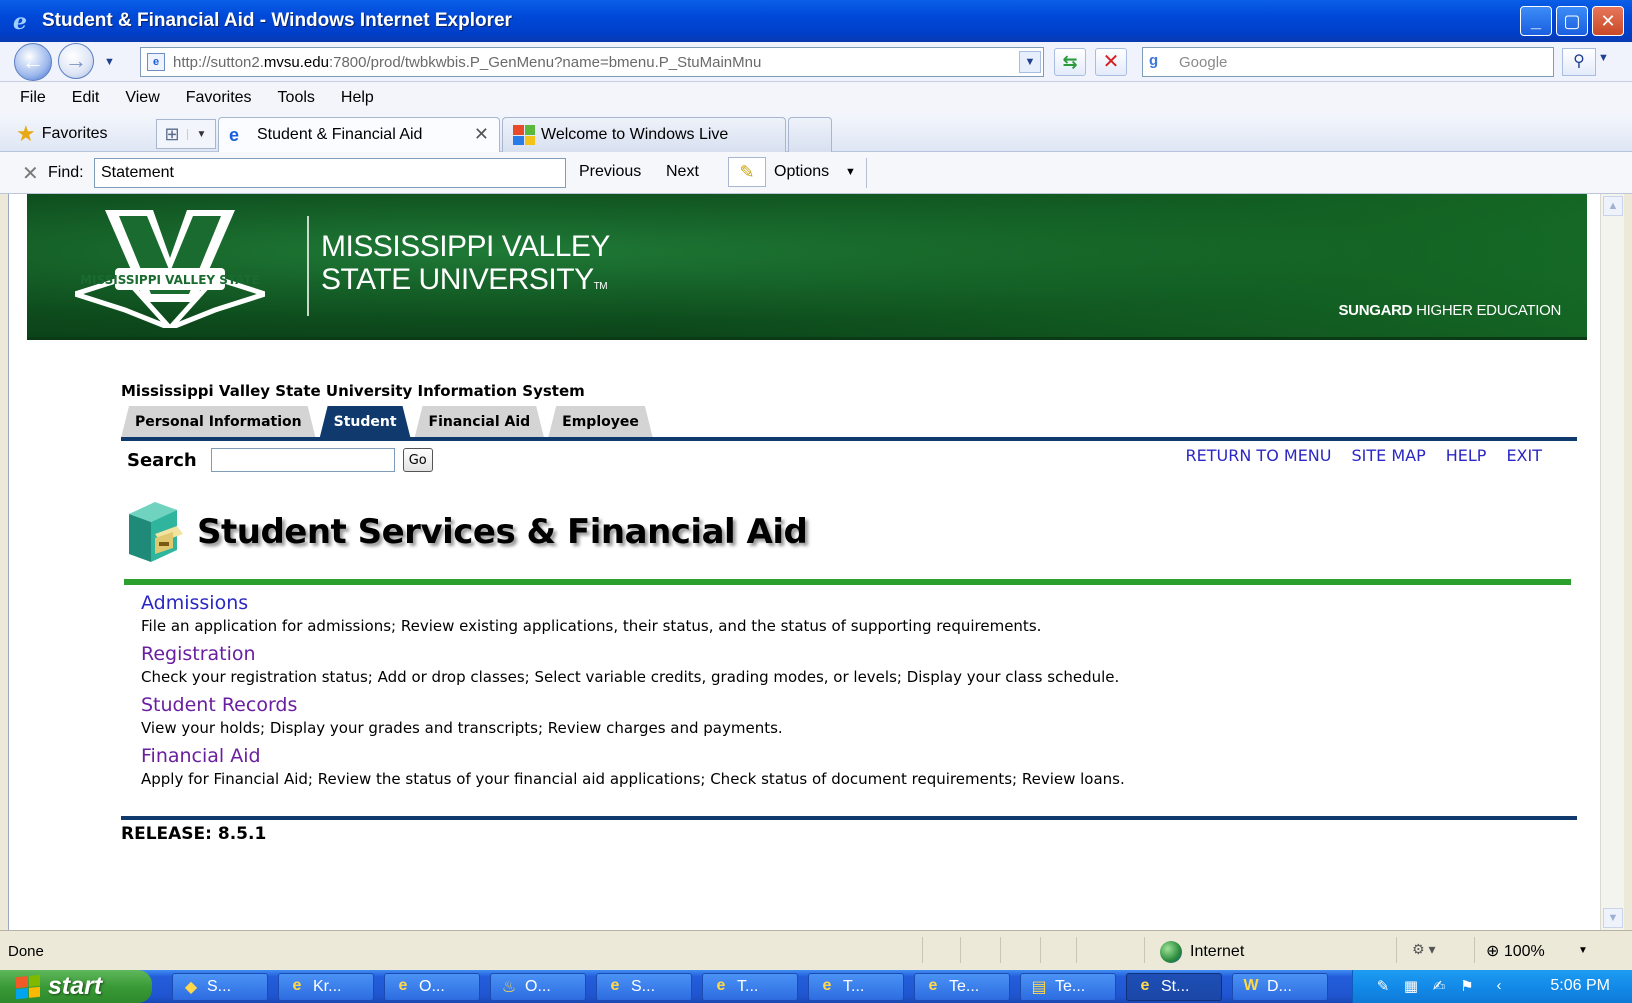 Image resolution: width=1632 pixels, height=1003 pixels. What do you see at coordinates (1467, 987) in the screenshot?
I see `safely-remove-icon: ⚑` at bounding box center [1467, 987].